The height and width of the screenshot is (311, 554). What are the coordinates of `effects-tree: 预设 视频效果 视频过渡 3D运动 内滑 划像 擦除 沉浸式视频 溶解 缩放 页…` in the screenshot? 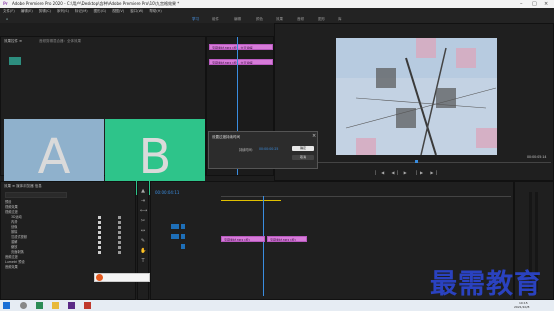 It's located at (69, 250).